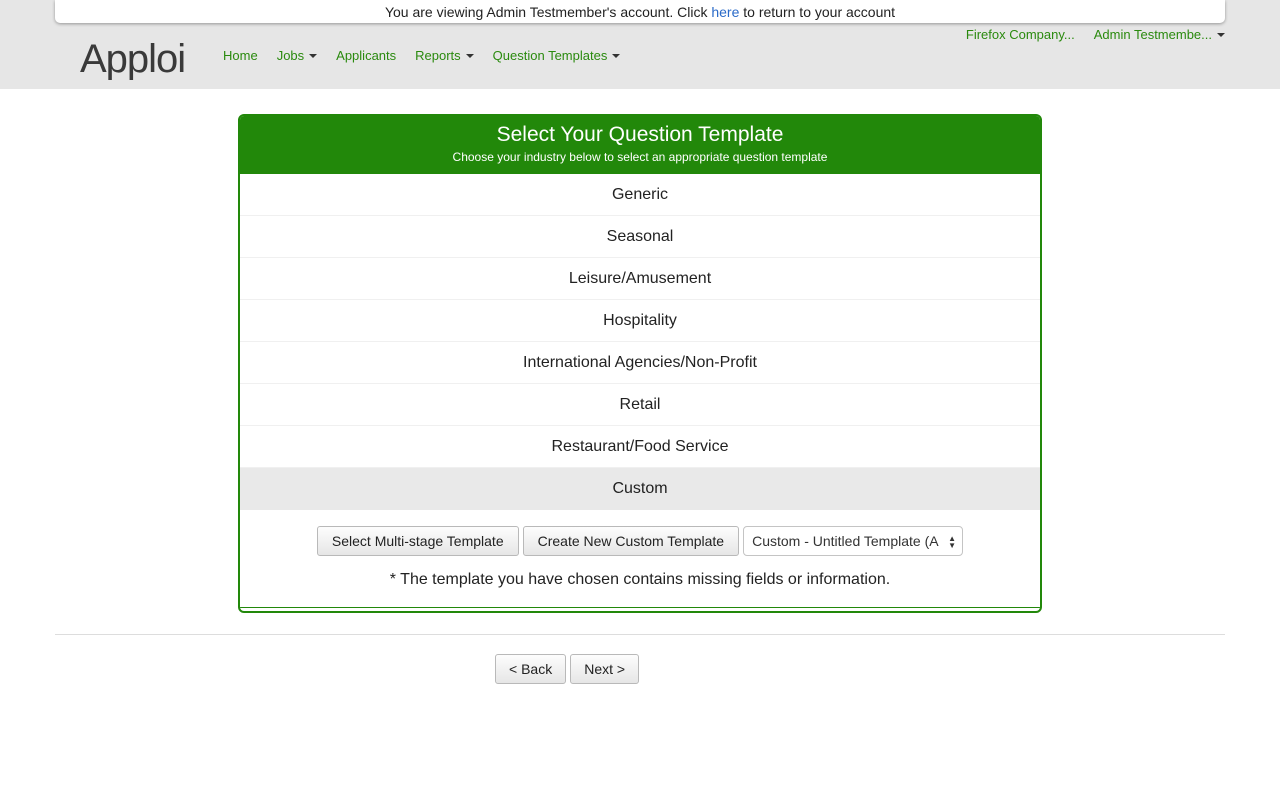  I want to click on nav-reports: Reports, so click(444, 55).